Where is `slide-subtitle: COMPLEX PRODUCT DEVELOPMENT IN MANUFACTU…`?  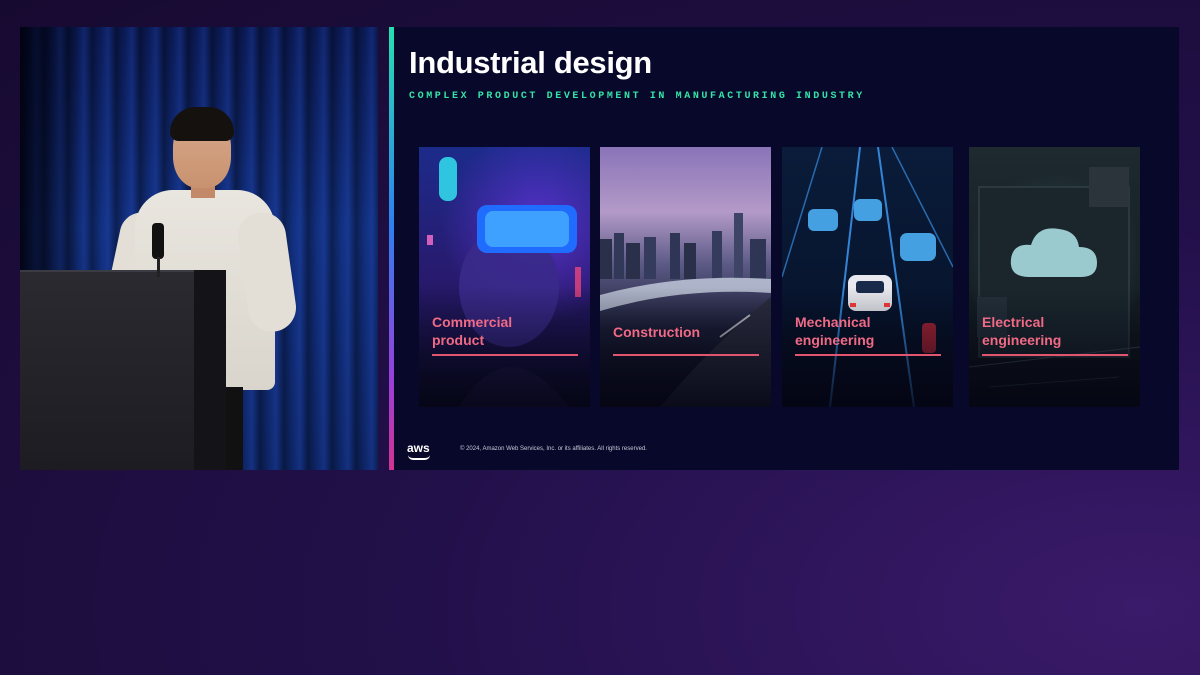
slide-subtitle: COMPLEX PRODUCT DEVELOPMENT IN MANUFACTU… is located at coordinates (637, 96).